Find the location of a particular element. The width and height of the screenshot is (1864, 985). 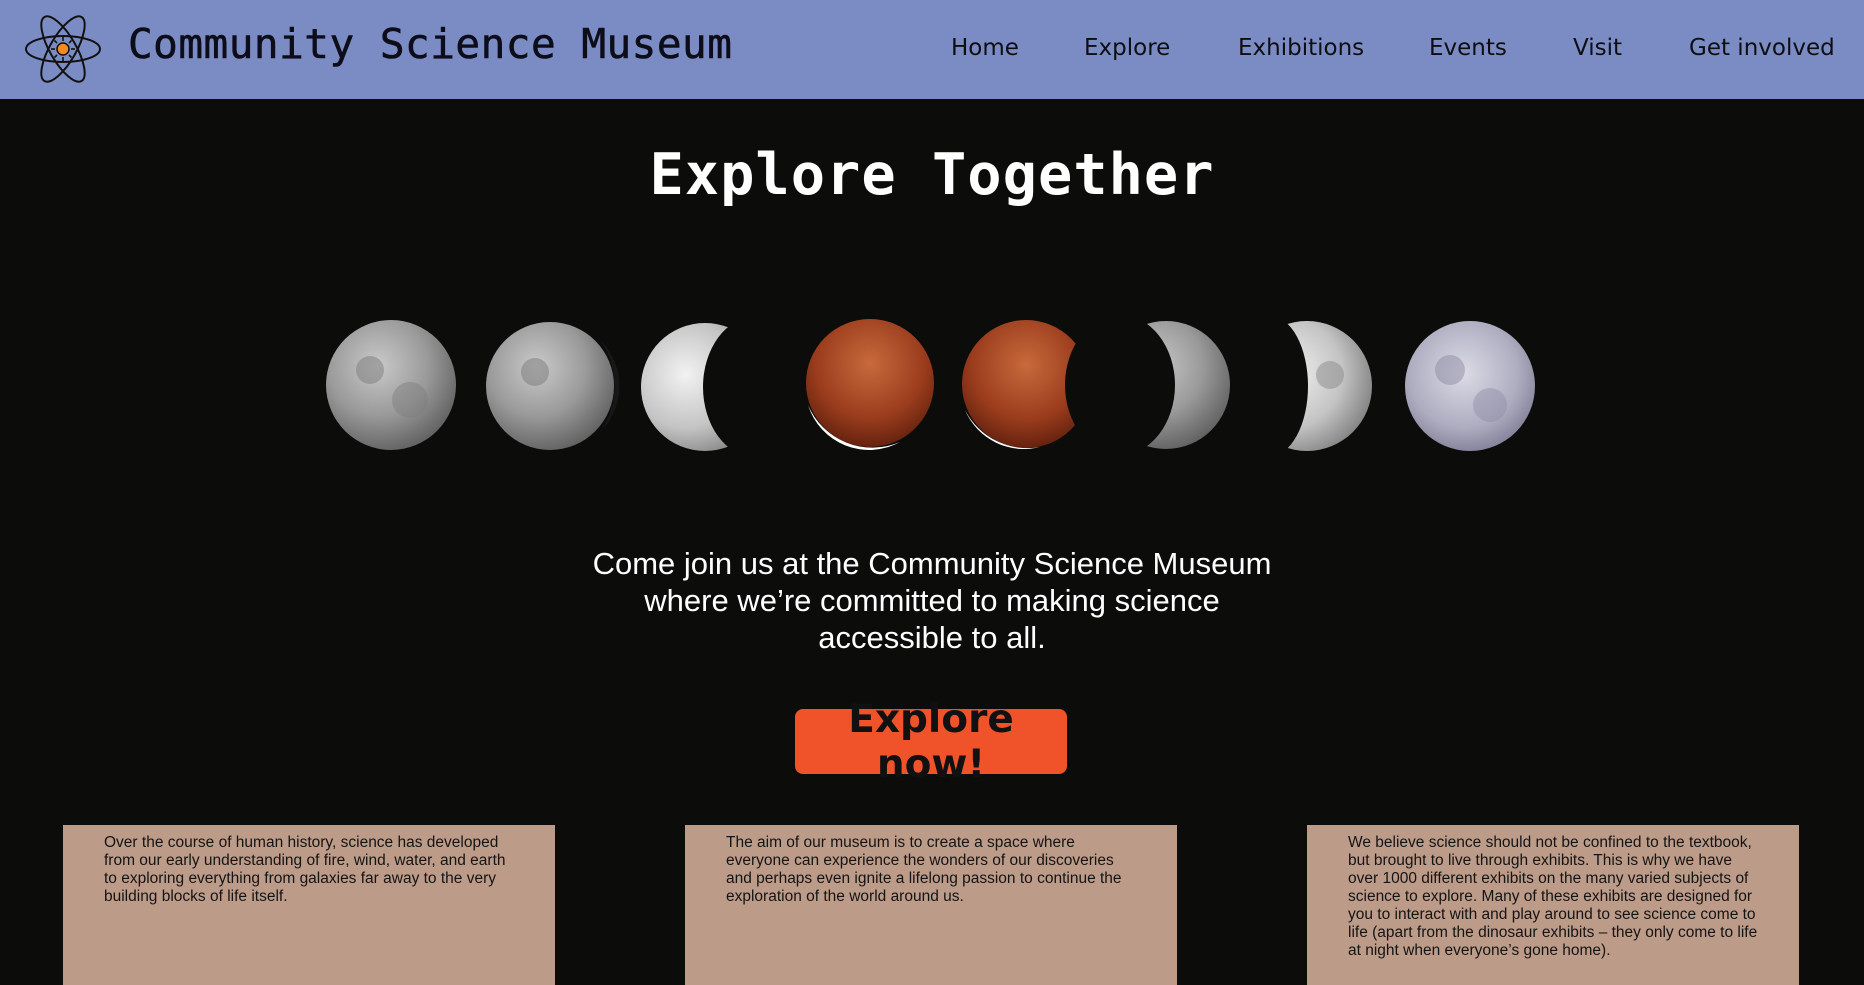

explore-now-button: Explore now! is located at coordinates (931, 742).